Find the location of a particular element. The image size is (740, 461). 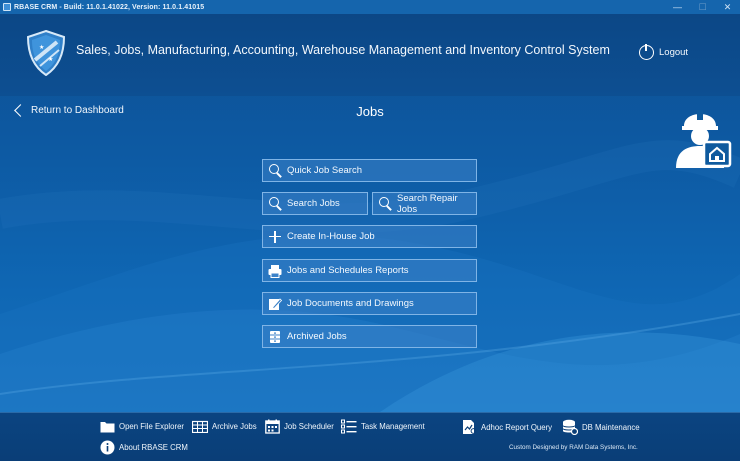

printer-icon is located at coordinates (275, 271).